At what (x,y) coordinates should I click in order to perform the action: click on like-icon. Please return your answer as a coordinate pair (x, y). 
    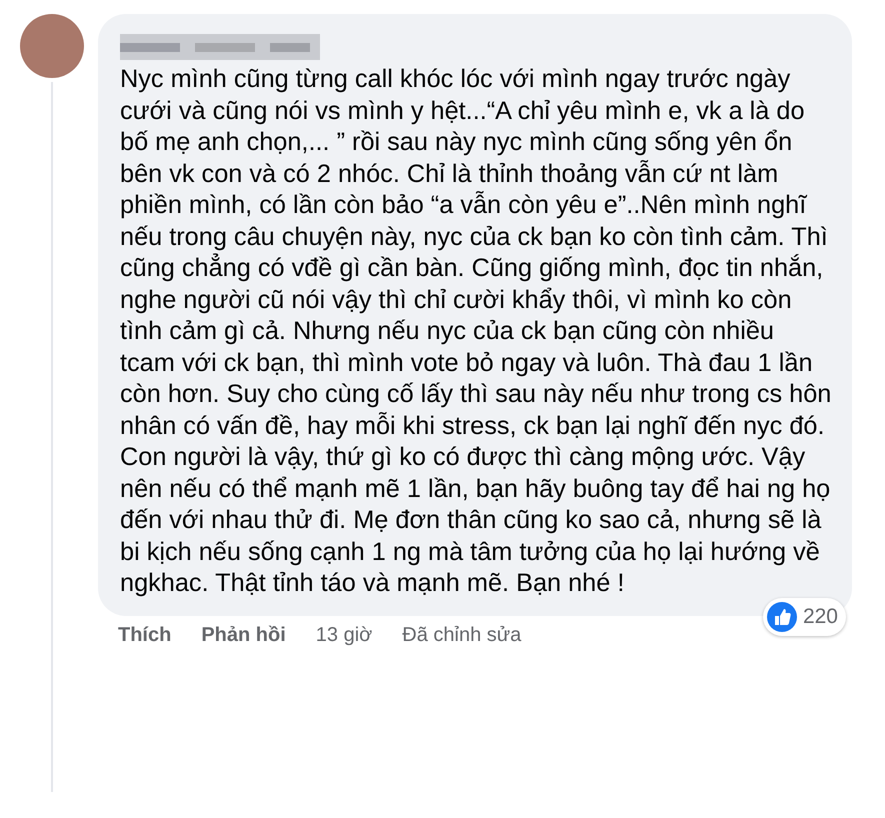
    Looking at the image, I should click on (781, 617).